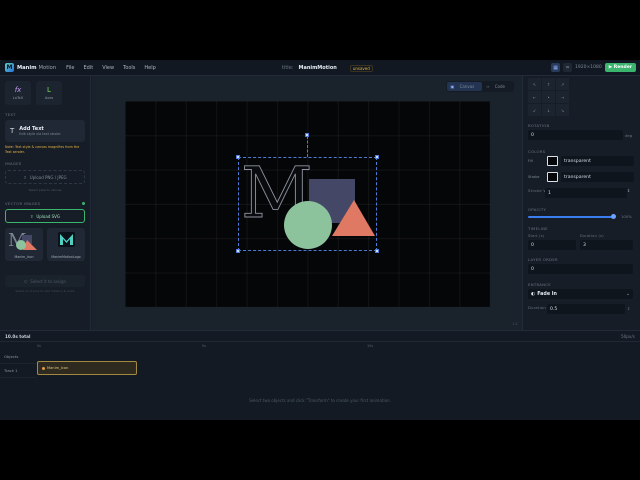  Describe the element at coordinates (204, 346) in the screenshot. I see `tick-label: 5s` at that location.